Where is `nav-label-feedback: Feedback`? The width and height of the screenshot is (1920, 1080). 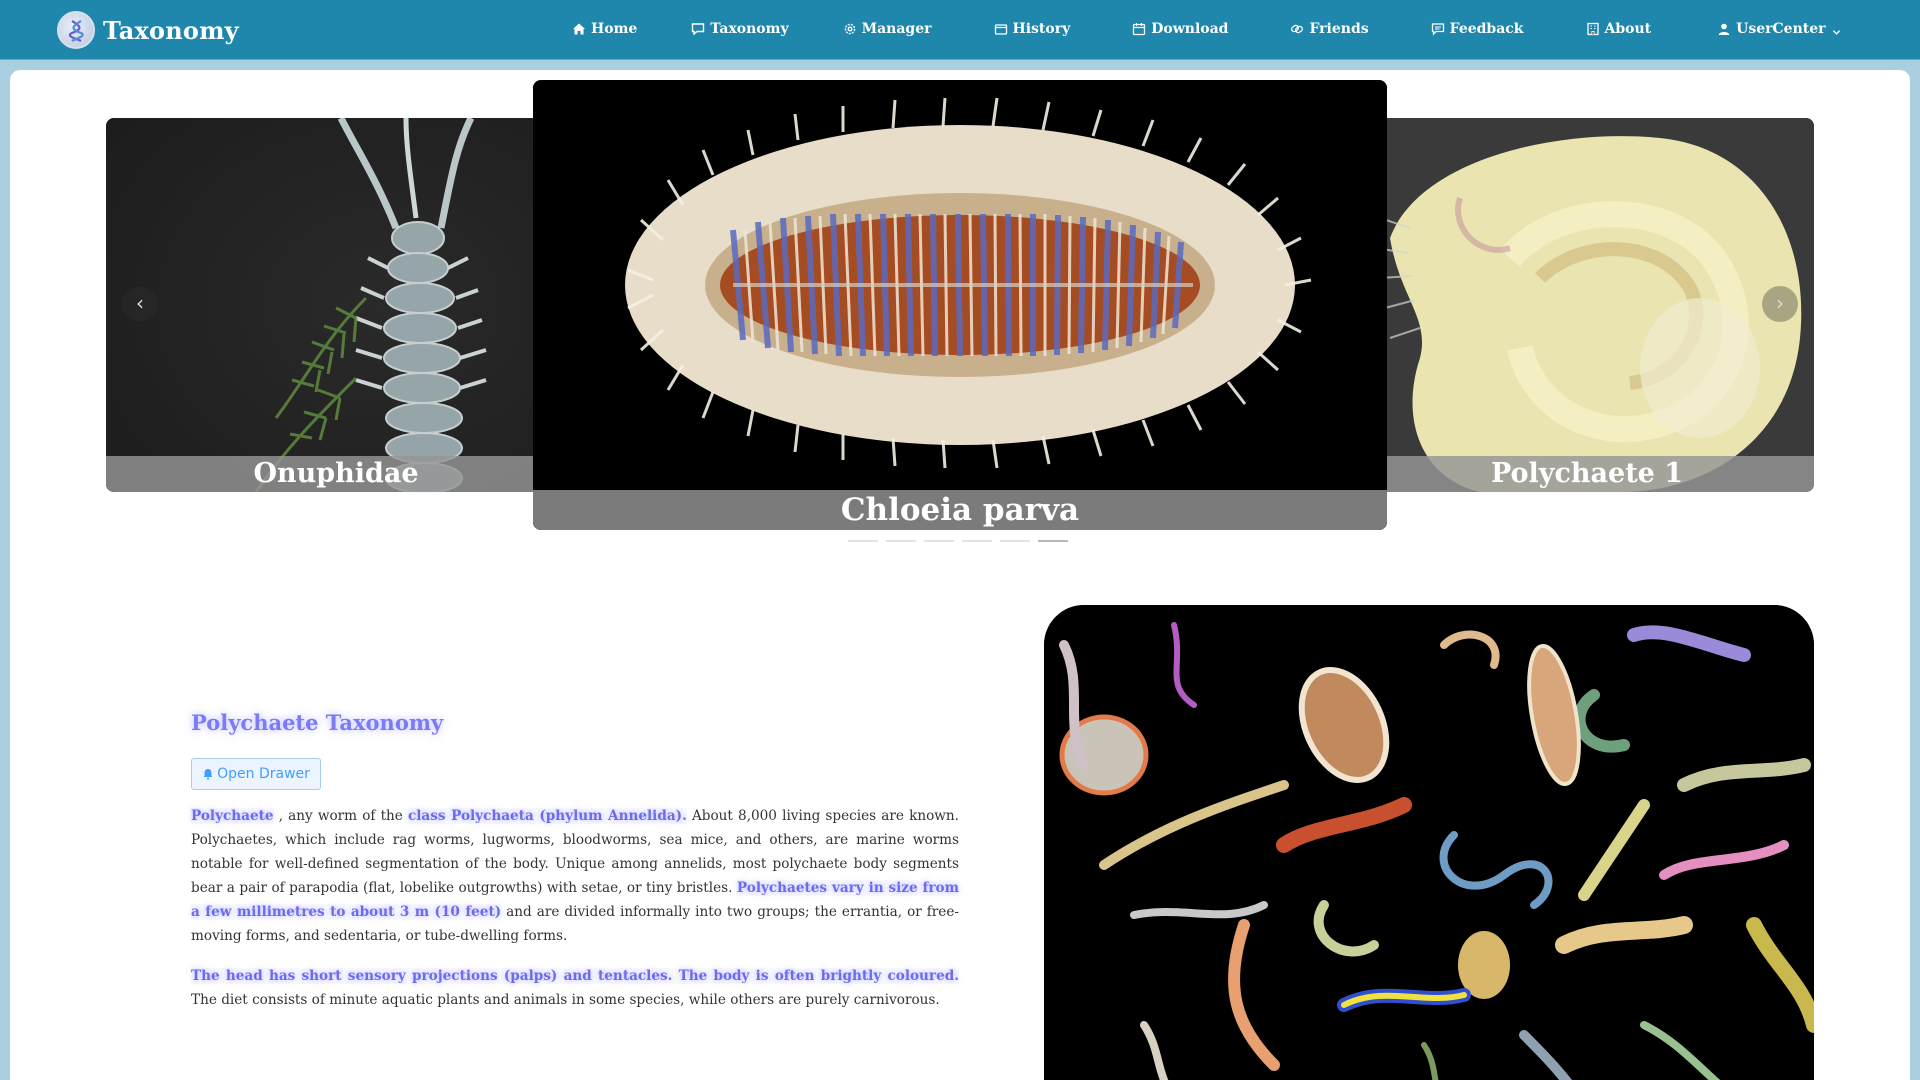 nav-label-feedback: Feedback is located at coordinates (1486, 29).